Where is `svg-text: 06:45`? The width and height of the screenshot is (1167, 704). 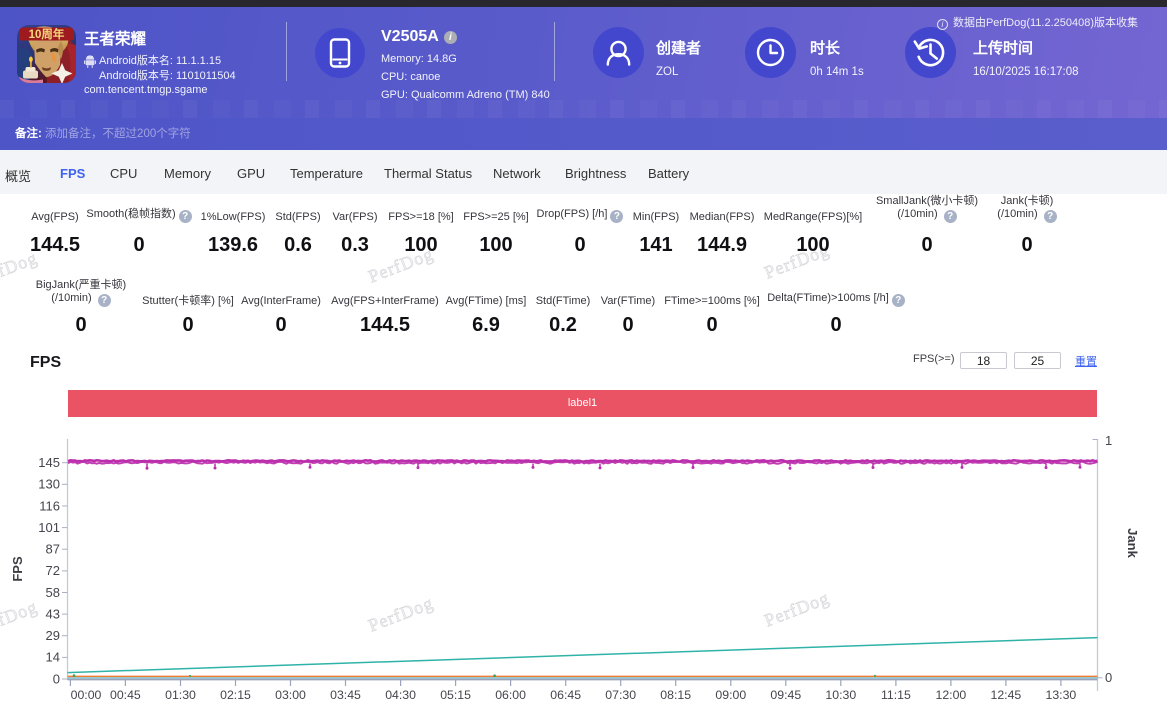 svg-text: 06:45 is located at coordinates (565, 695).